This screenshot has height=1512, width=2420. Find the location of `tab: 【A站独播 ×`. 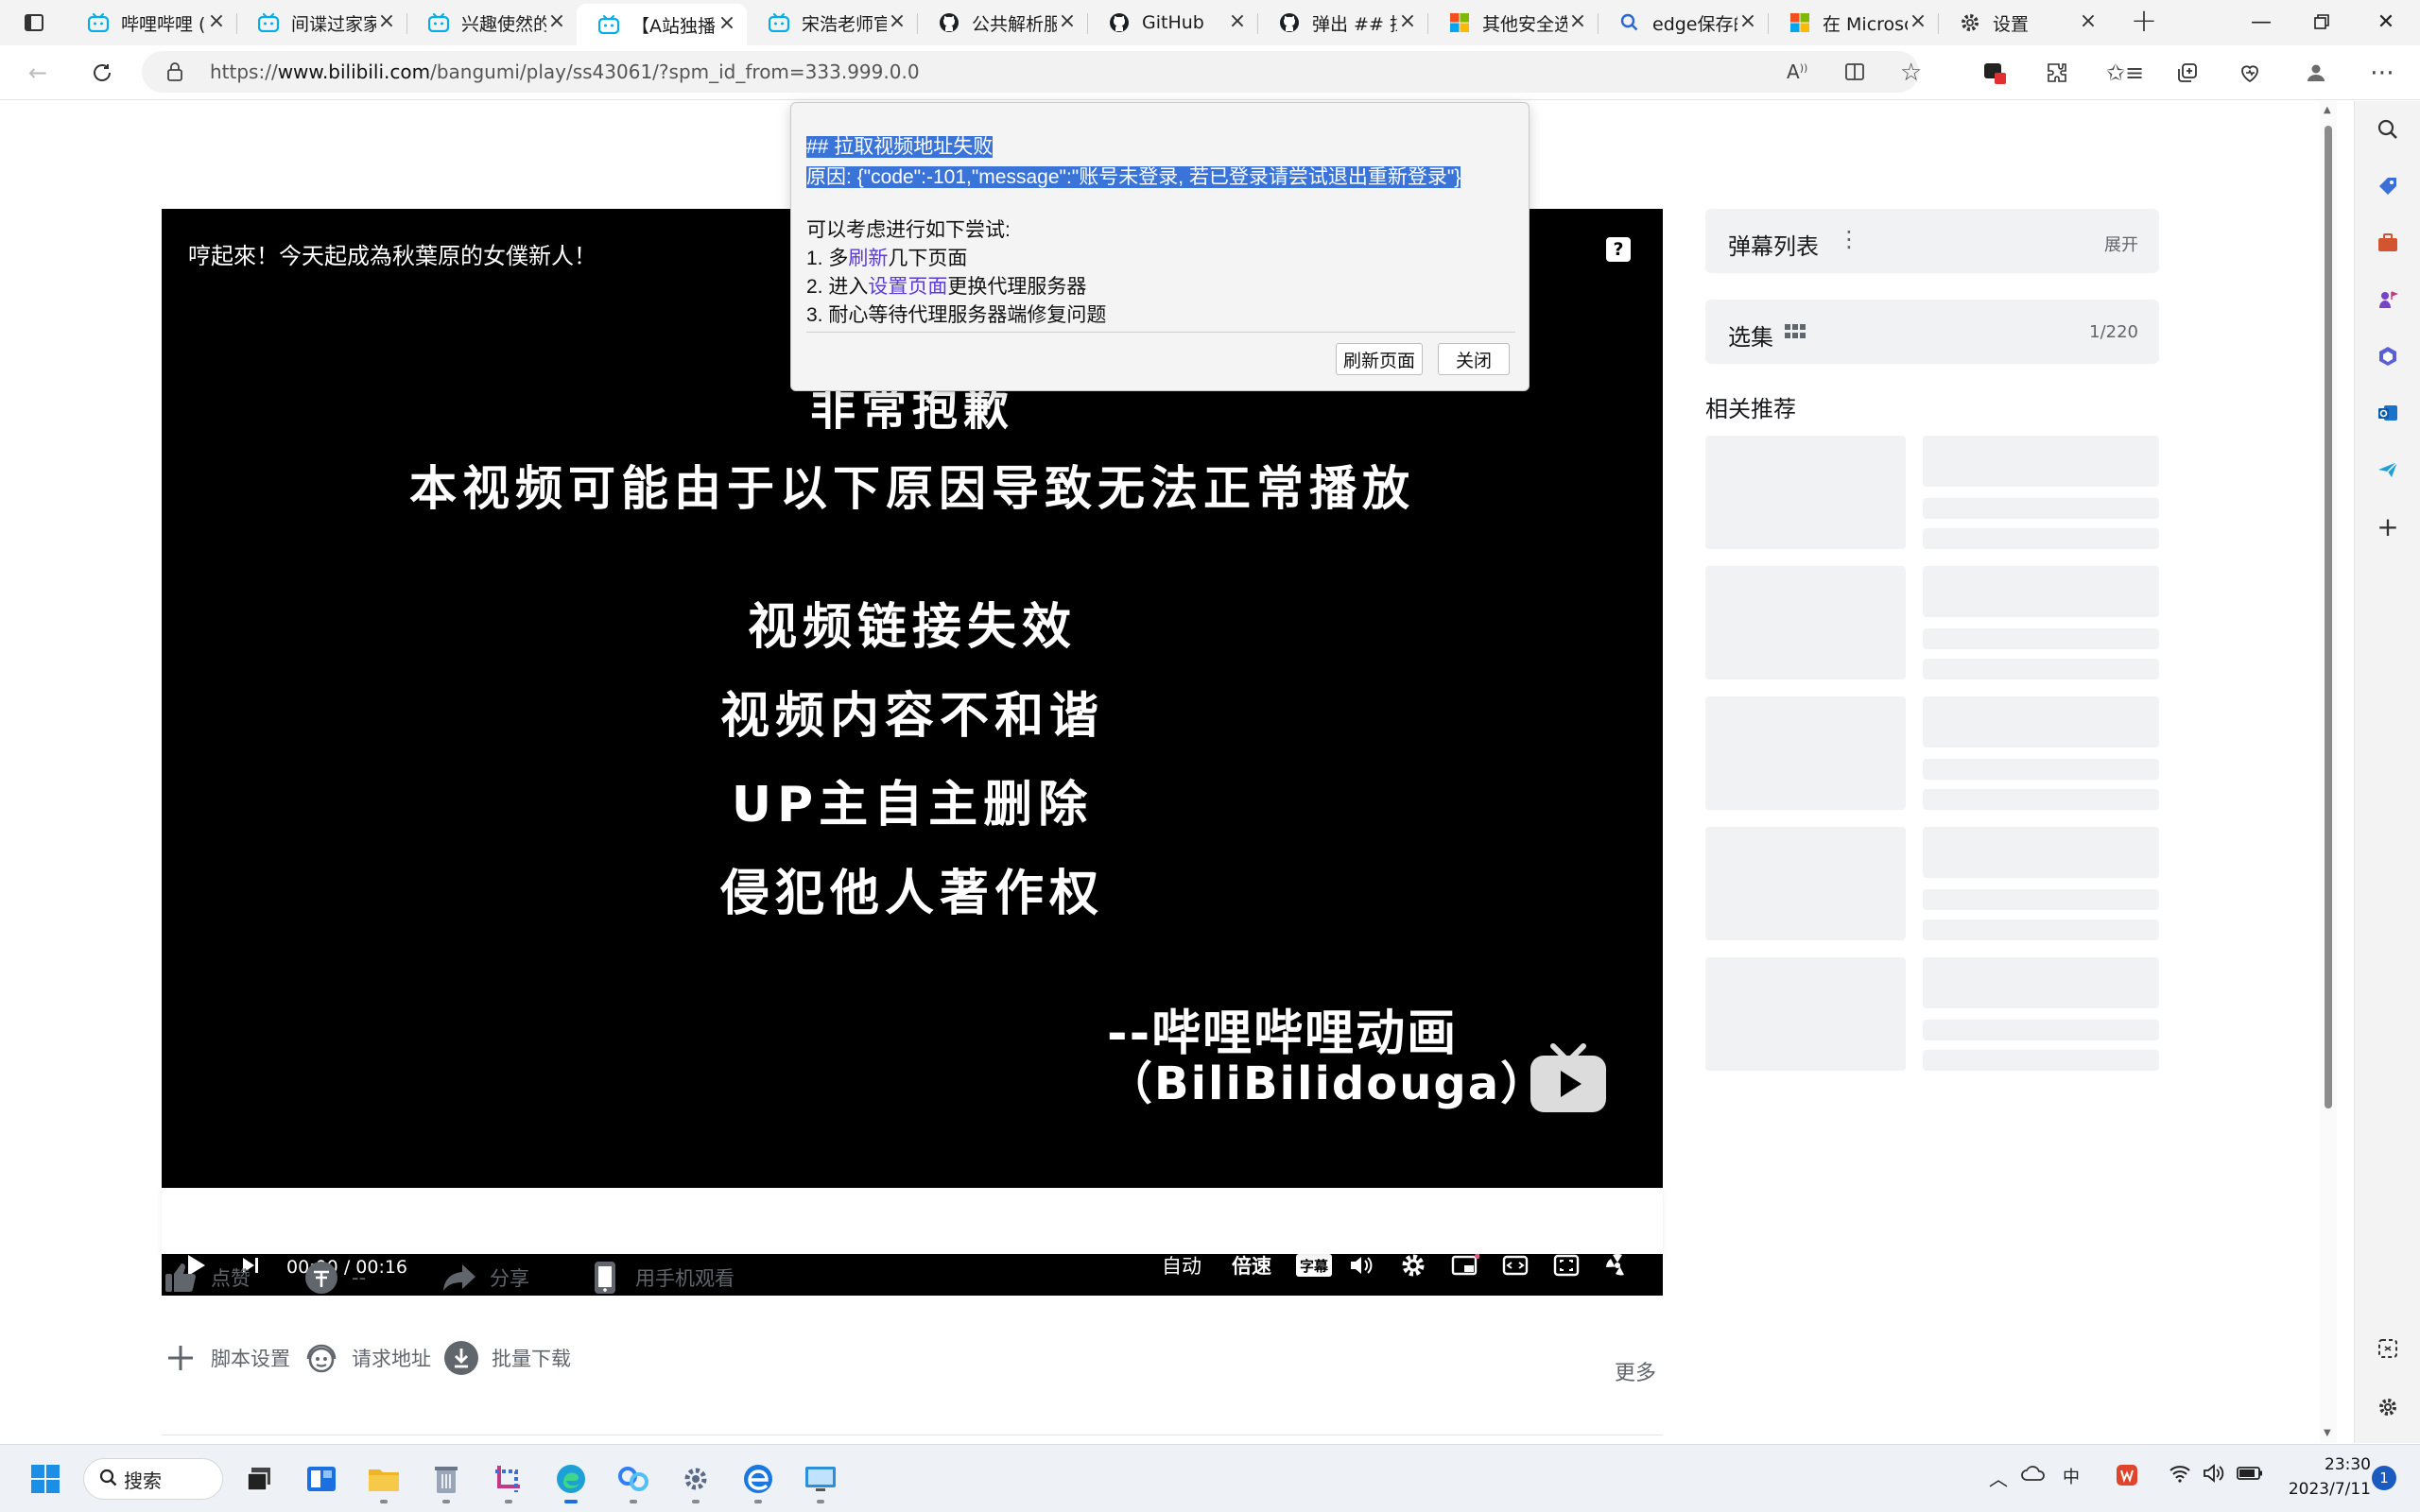

tab: 【A站独播 × is located at coordinates (662, 24).